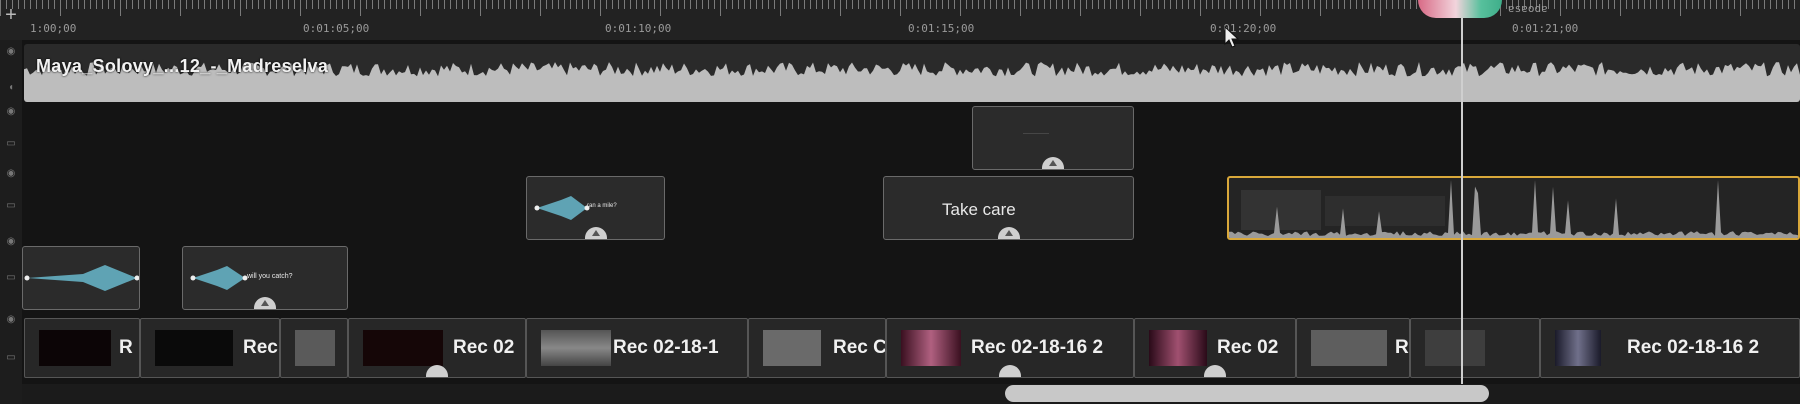 This screenshot has height=404, width=1800. What do you see at coordinates (81, 278) in the screenshot?
I see `callout-clip` at bounding box center [81, 278].